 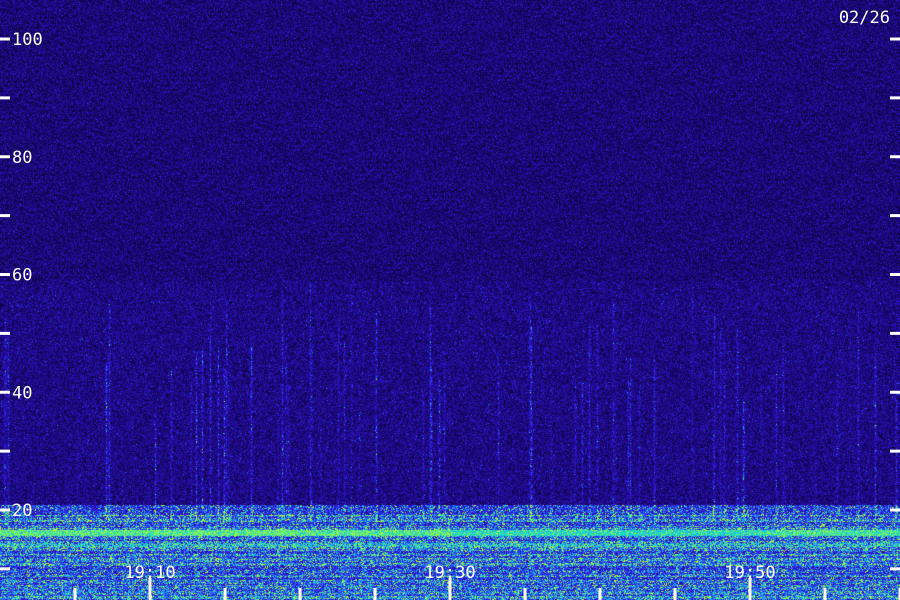 I want to click on x-tick-label-1930: 19:30, so click(x=449, y=573).